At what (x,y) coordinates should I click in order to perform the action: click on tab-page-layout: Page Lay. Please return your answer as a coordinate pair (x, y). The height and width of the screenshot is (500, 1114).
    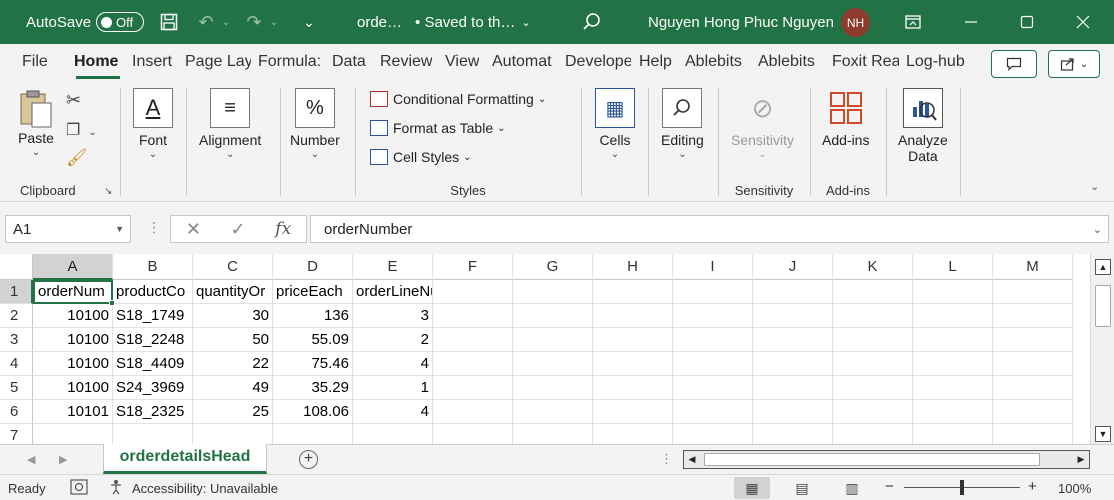
    Looking at the image, I should click on (218, 62).